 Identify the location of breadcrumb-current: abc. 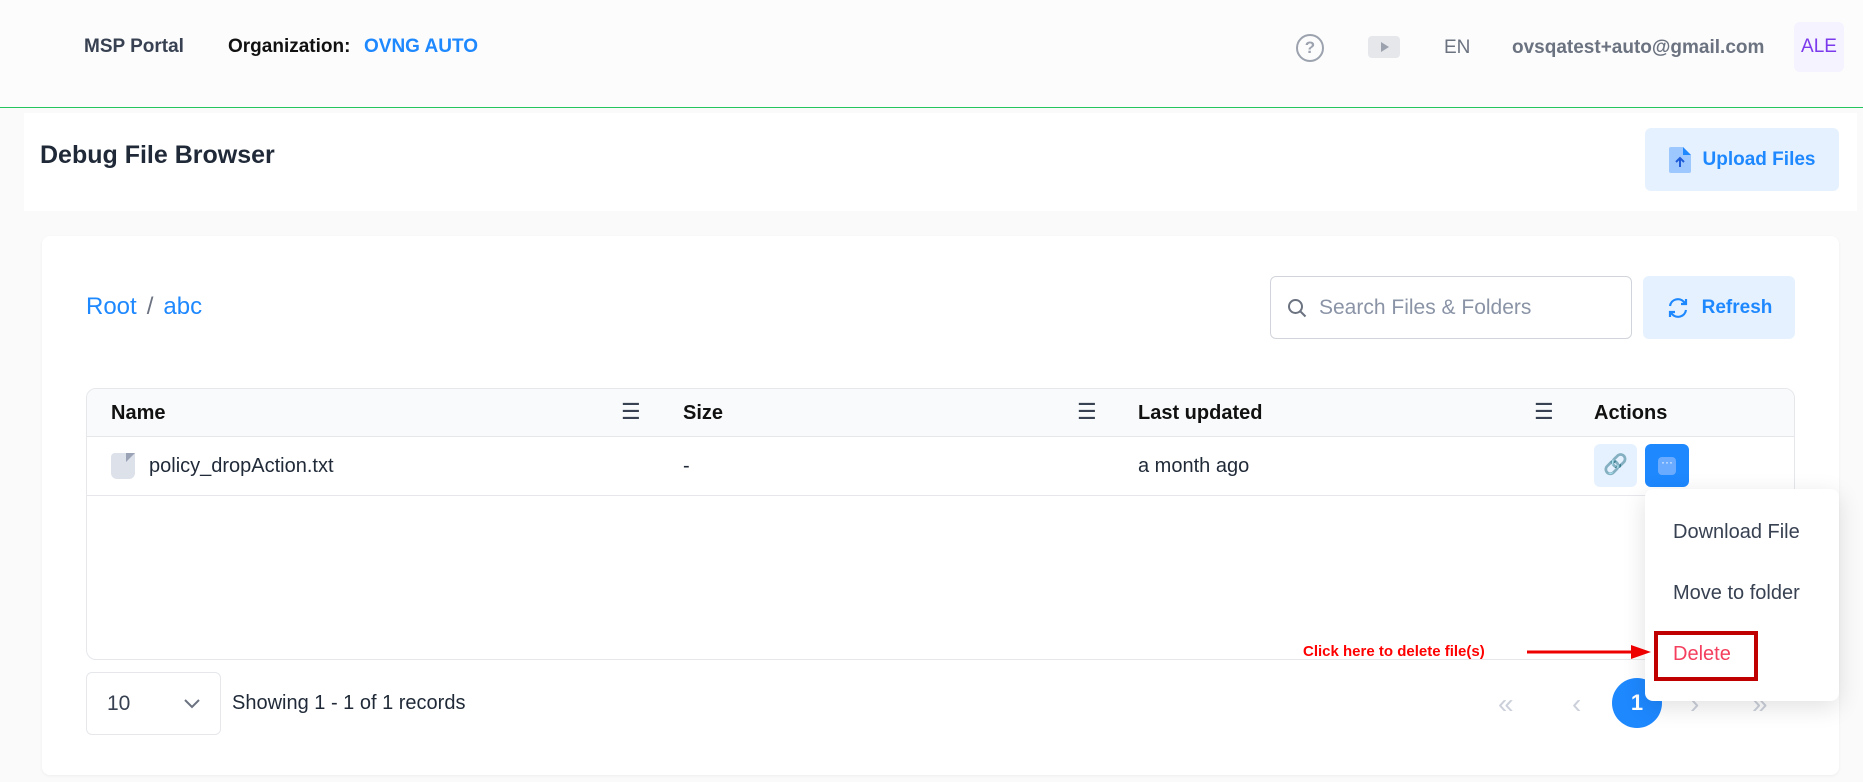
(182, 306).